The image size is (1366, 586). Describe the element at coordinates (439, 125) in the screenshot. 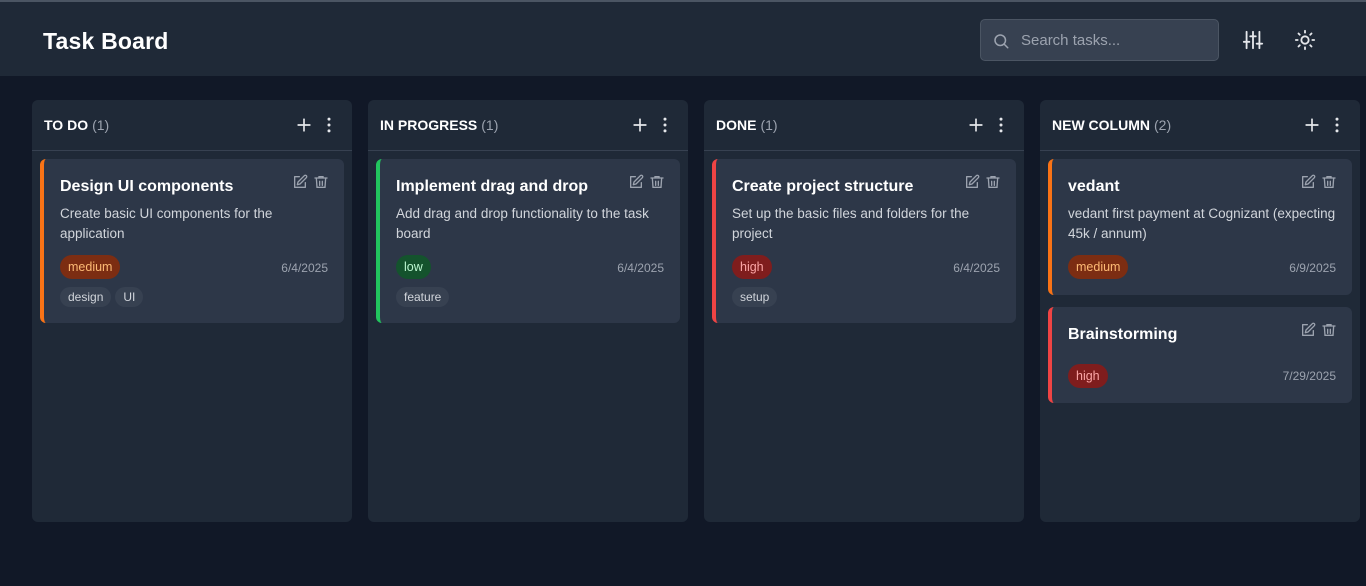

I see `column-title: IN PROGRESS (1)` at that location.